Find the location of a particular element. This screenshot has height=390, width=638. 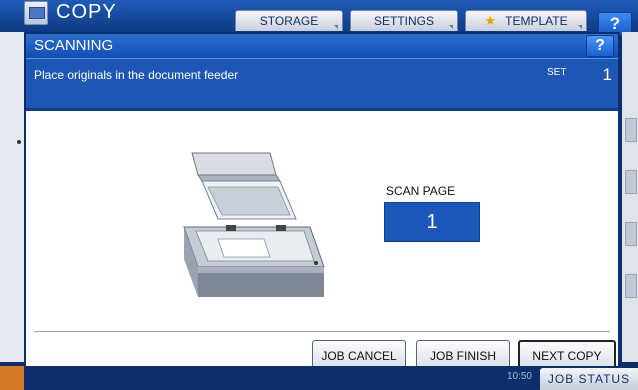

tab-storage-label: STORAGE is located at coordinates (289, 21).